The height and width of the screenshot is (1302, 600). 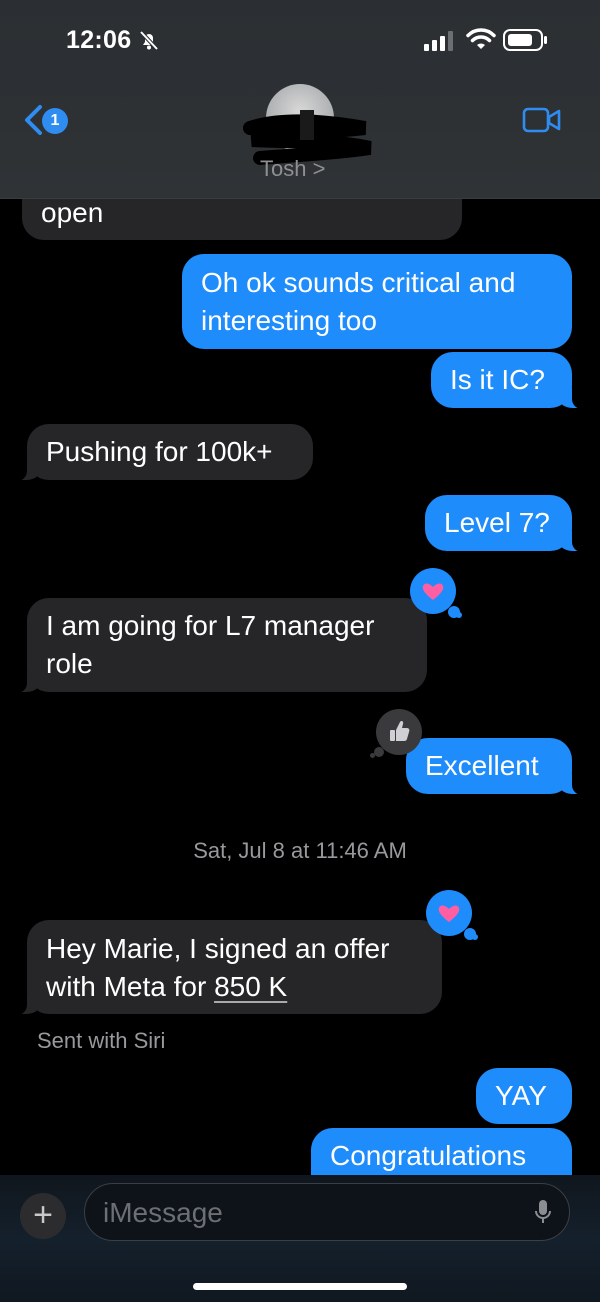 I want to click on video-call-button, so click(x=542, y=122).